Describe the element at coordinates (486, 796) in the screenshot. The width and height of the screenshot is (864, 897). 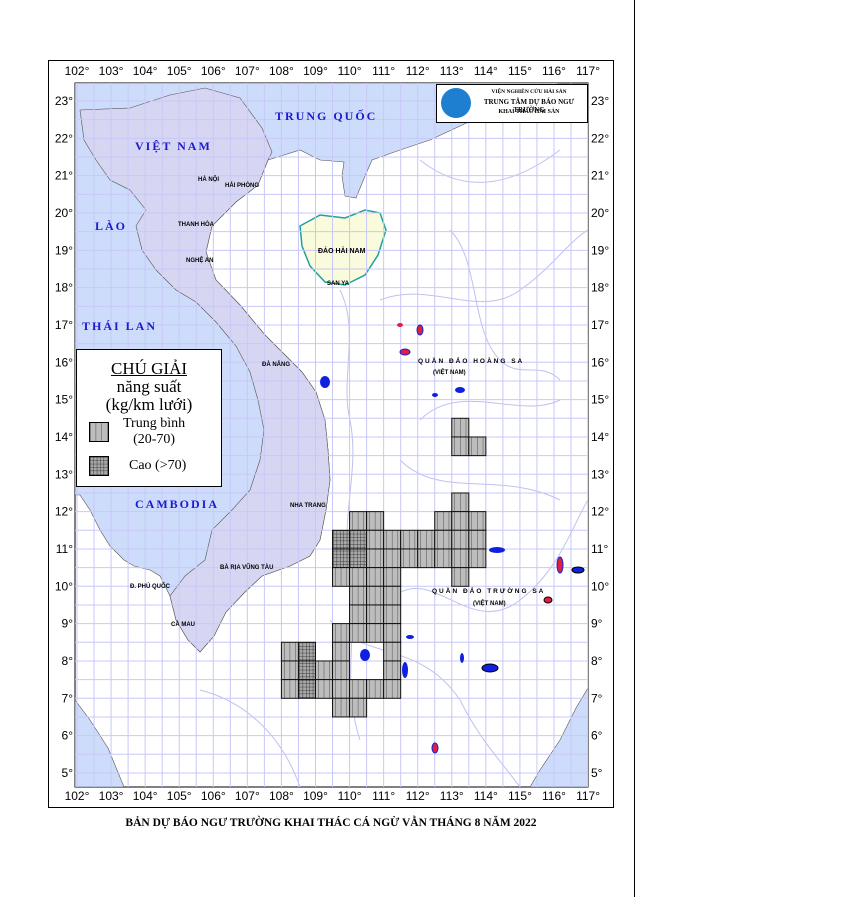
I see `lon-tick-bottom: 114°` at that location.